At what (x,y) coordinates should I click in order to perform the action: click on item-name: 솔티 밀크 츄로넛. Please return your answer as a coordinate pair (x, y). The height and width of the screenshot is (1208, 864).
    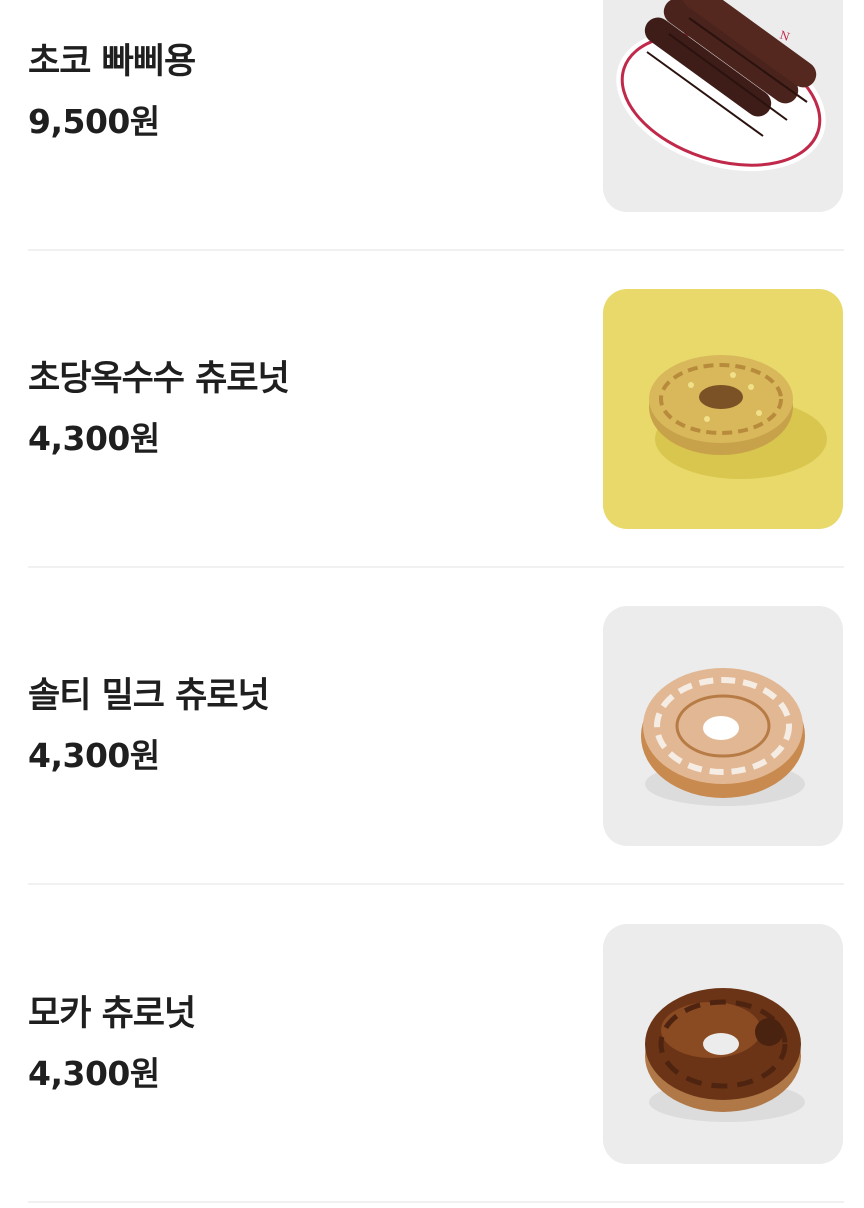
    Looking at the image, I should click on (149, 696).